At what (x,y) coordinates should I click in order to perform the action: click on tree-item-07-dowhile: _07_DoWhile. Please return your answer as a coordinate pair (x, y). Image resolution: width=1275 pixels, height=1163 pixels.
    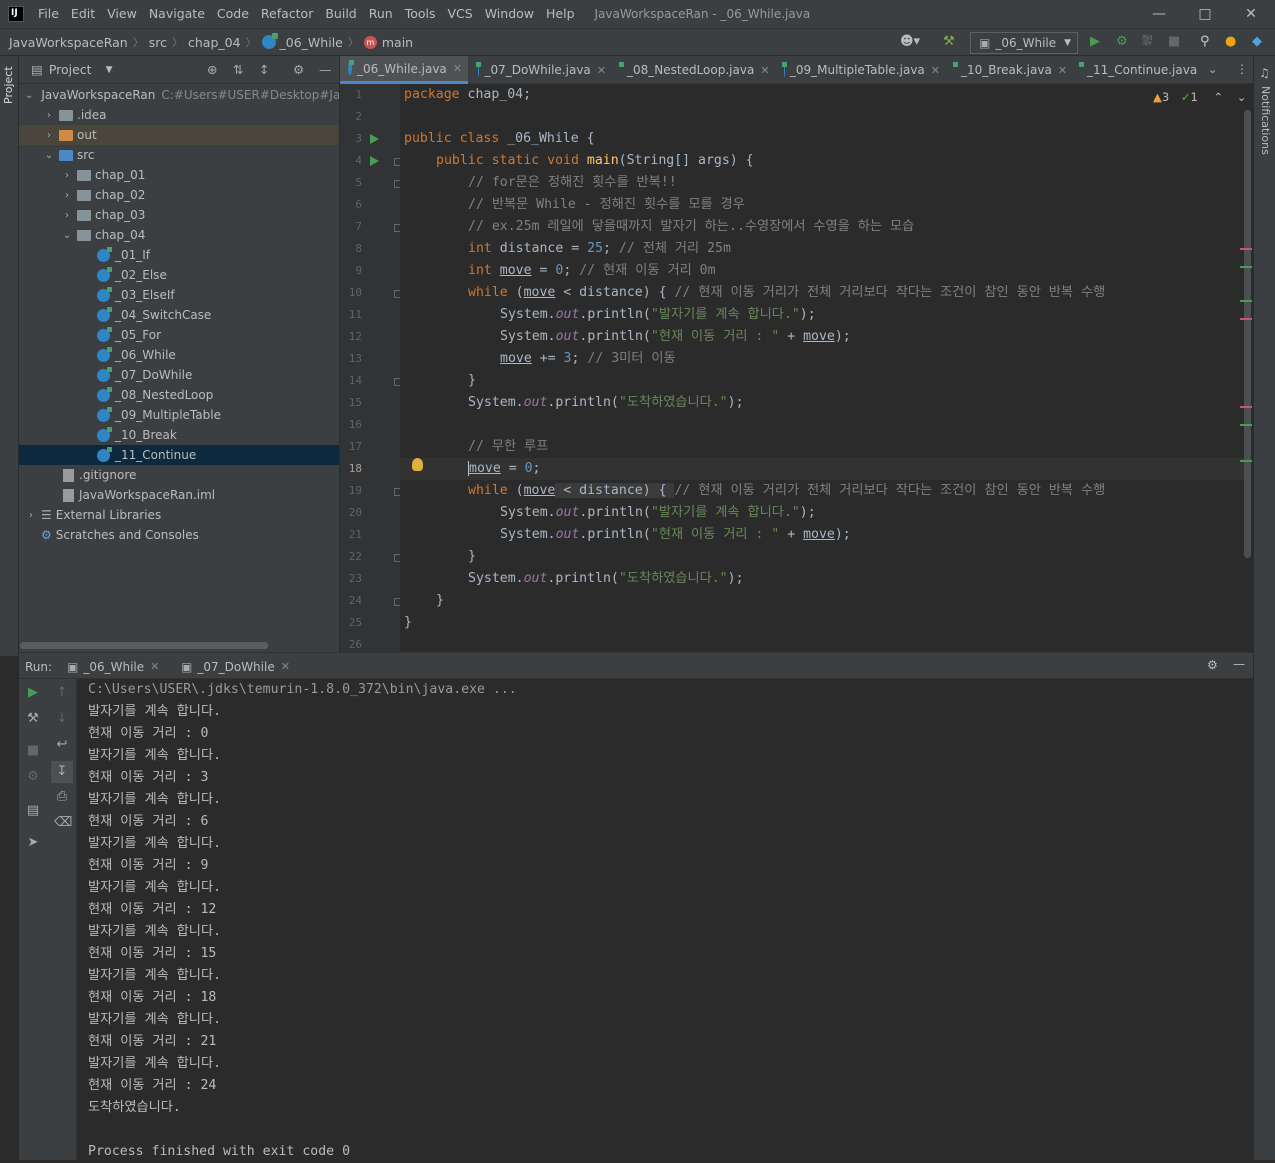
    Looking at the image, I should click on (179, 375).